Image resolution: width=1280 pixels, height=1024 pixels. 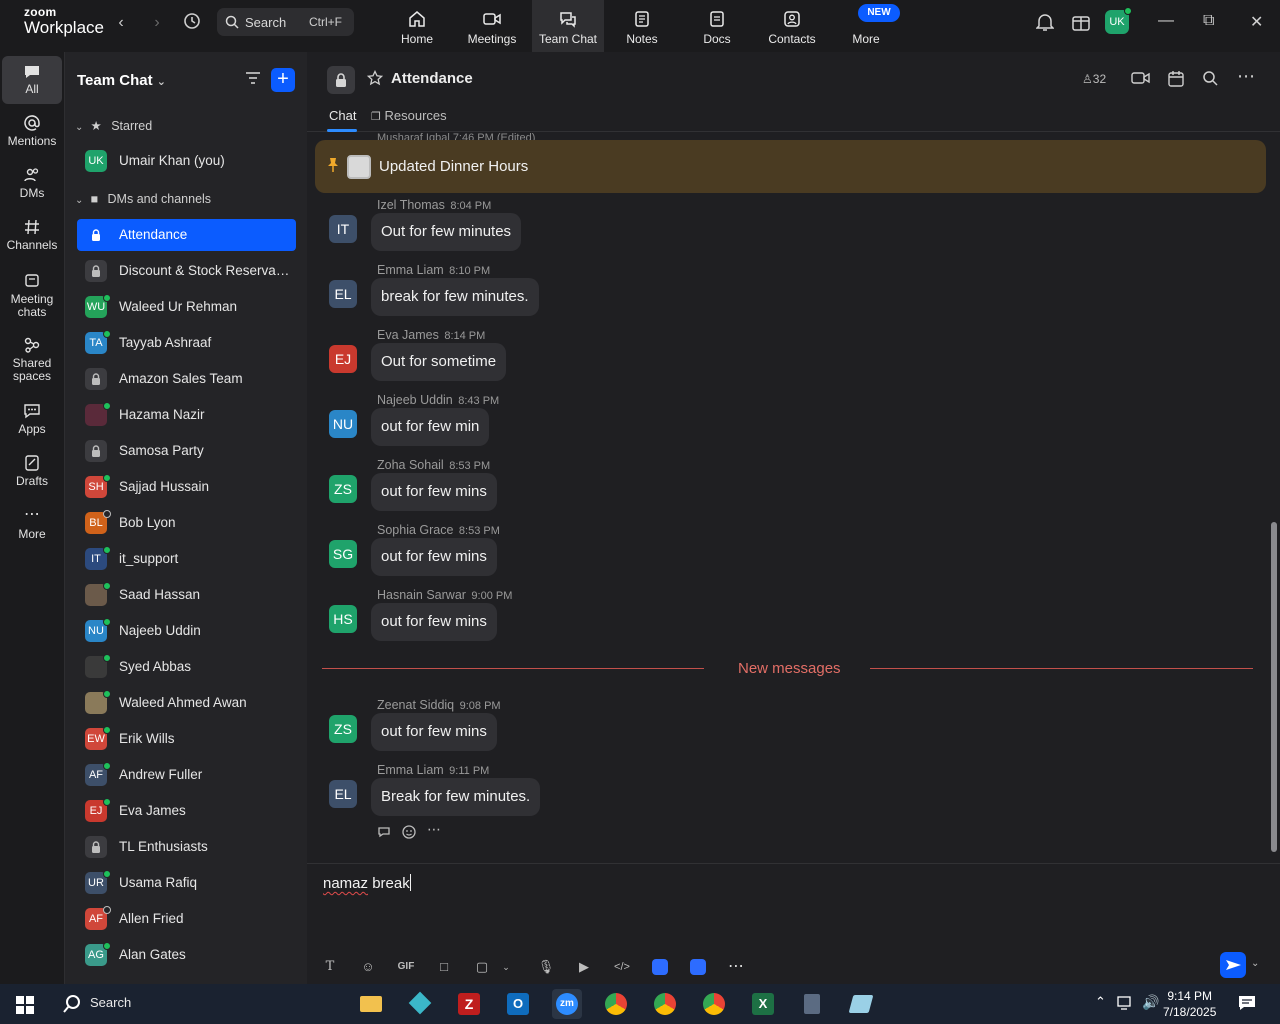 I want to click on taskbar-search-label: Search, so click(x=110, y=1002).